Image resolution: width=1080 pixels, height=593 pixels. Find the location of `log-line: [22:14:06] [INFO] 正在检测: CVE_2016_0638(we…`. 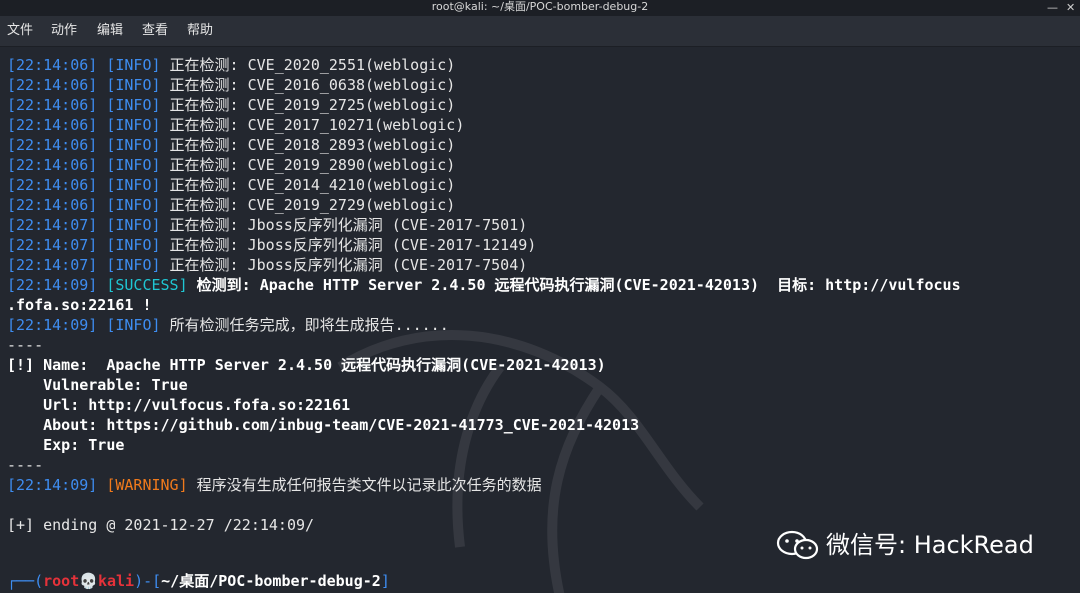

log-line: [22:14:06] [INFO] 正在检测: CVE_2016_0638(we… is located at coordinates (231, 85).